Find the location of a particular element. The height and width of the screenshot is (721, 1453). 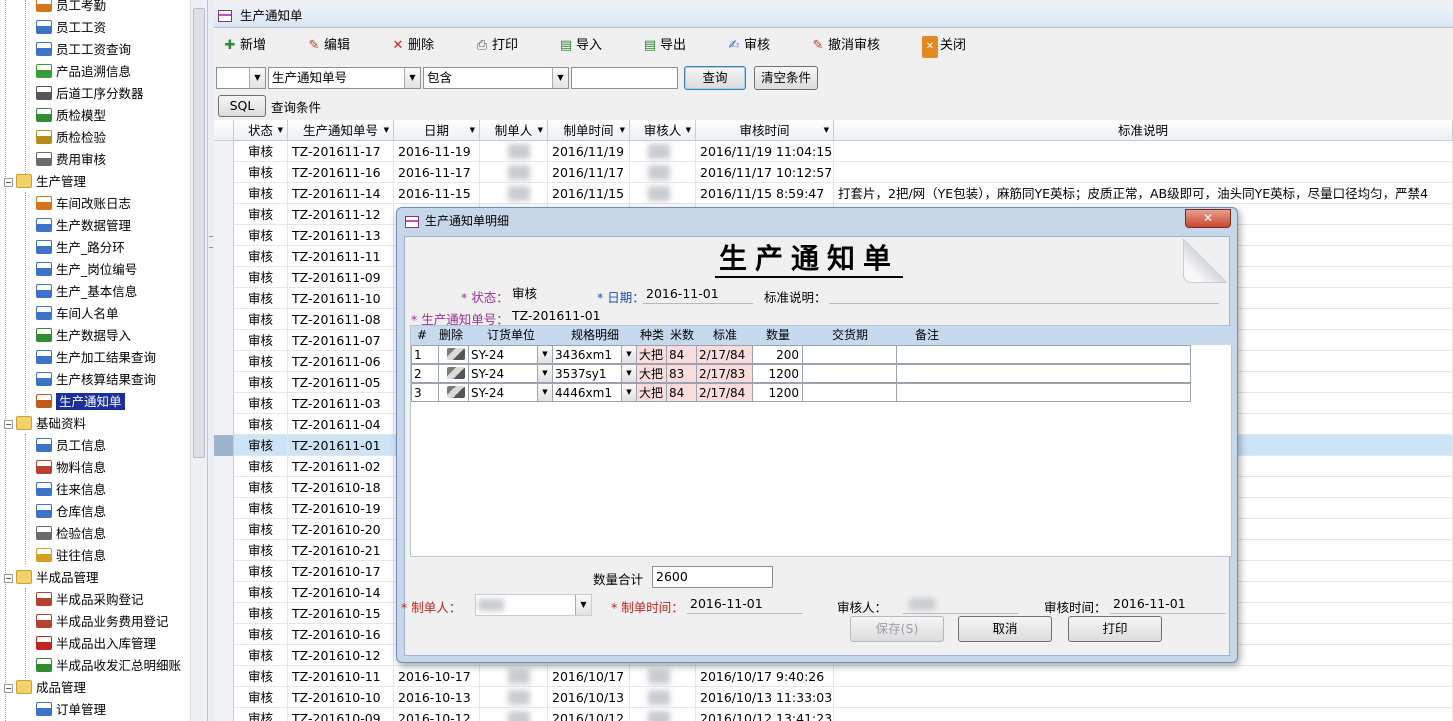

cell-no: TZ-201610-20 is located at coordinates (341, 529).